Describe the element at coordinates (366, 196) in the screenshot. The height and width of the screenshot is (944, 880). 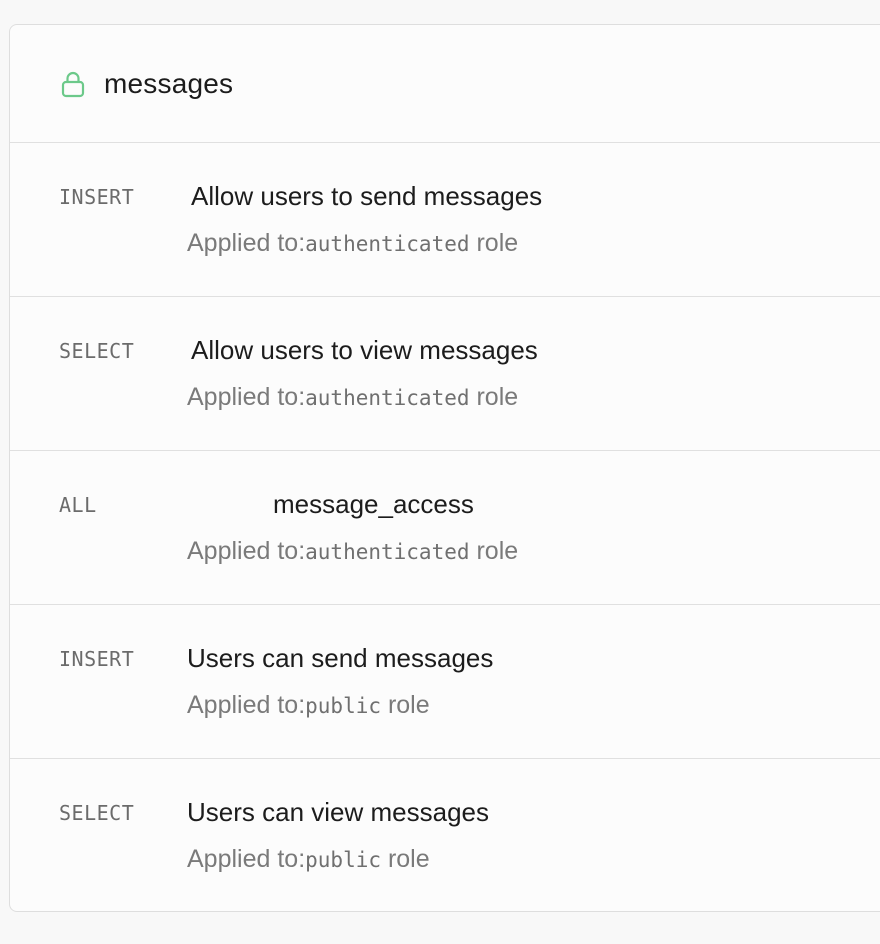
I see `policy-name: Allow users to send messages` at that location.